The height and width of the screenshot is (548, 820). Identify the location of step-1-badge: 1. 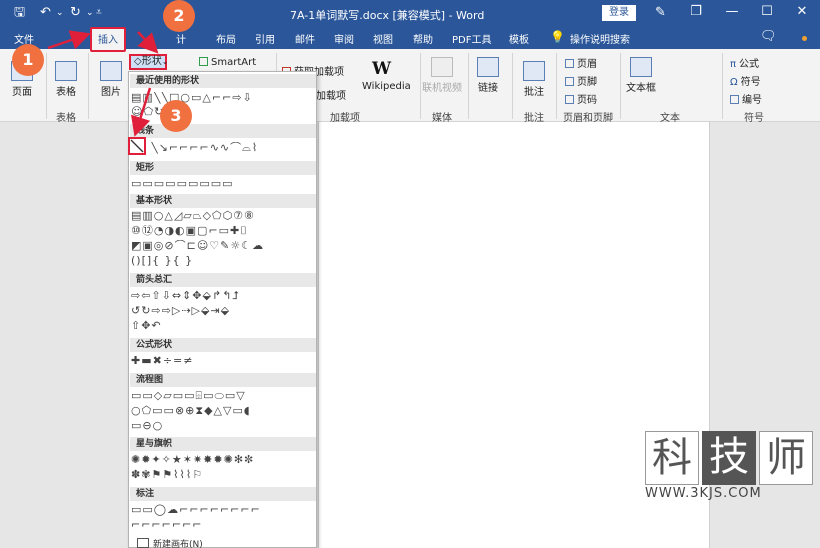
(28, 60).